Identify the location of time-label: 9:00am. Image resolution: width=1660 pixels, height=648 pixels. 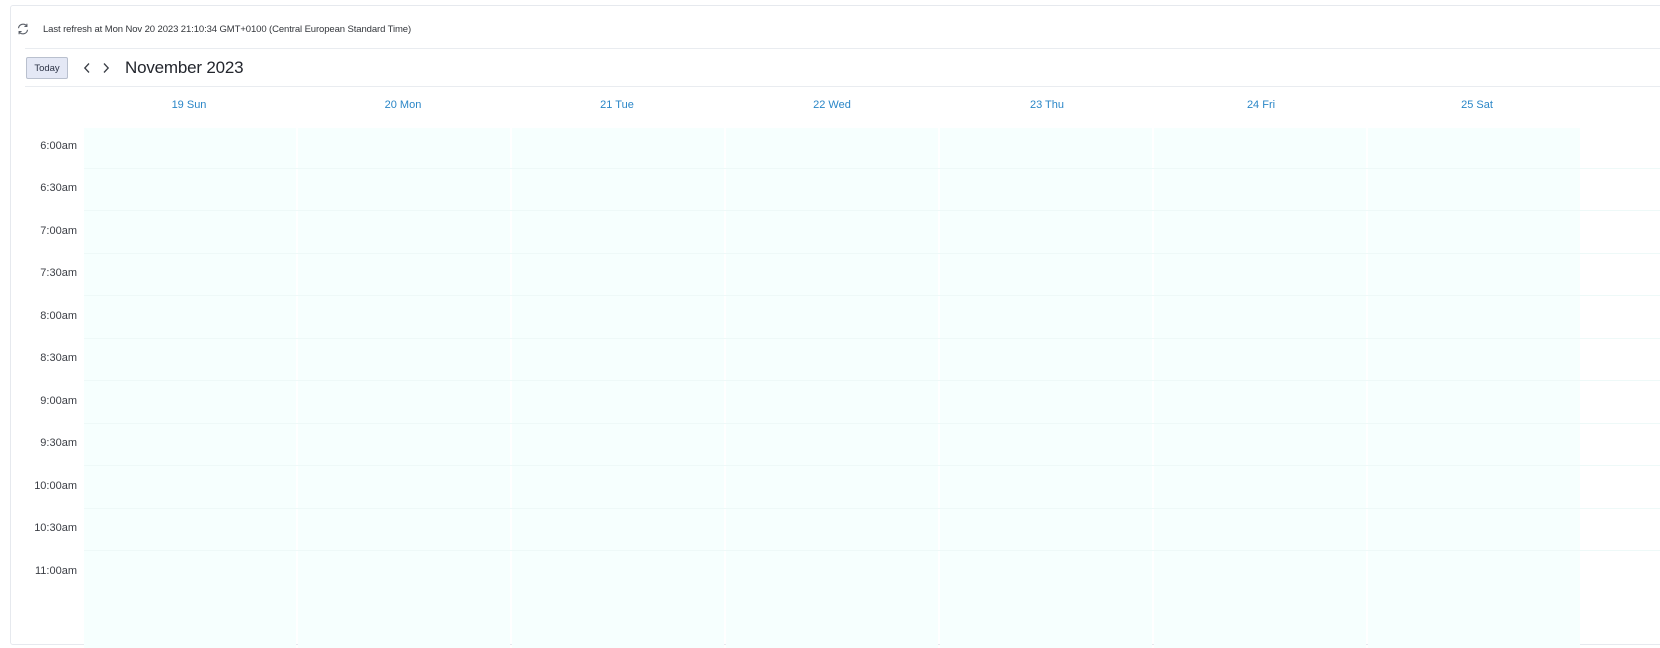
(58, 401).